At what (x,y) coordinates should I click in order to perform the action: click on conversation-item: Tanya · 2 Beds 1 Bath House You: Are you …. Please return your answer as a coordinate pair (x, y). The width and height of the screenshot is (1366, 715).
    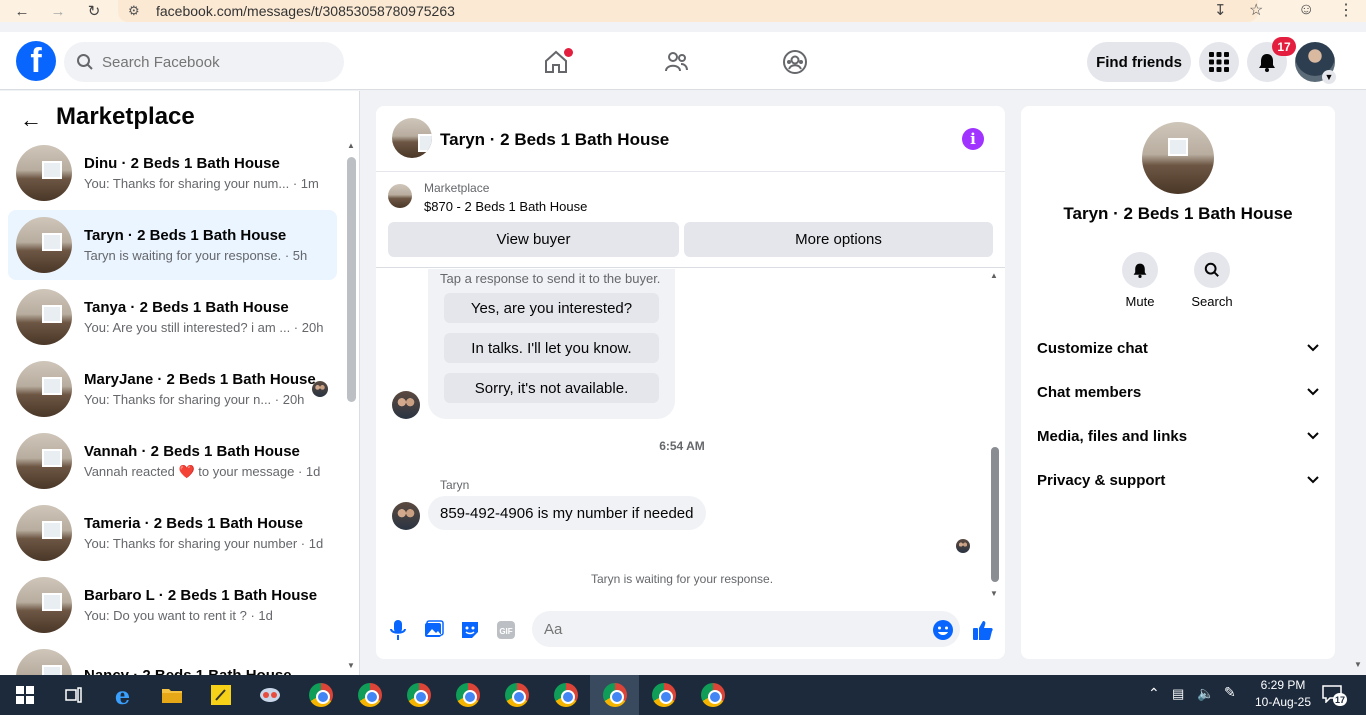
    Looking at the image, I should click on (172, 317).